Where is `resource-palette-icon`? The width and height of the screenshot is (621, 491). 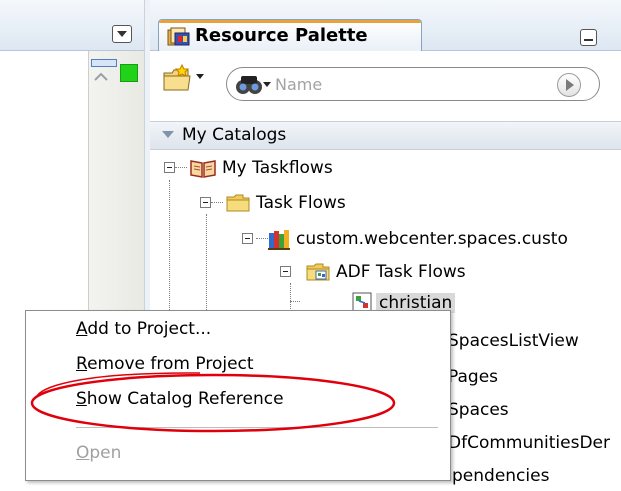 resource-palette-icon is located at coordinates (178, 36).